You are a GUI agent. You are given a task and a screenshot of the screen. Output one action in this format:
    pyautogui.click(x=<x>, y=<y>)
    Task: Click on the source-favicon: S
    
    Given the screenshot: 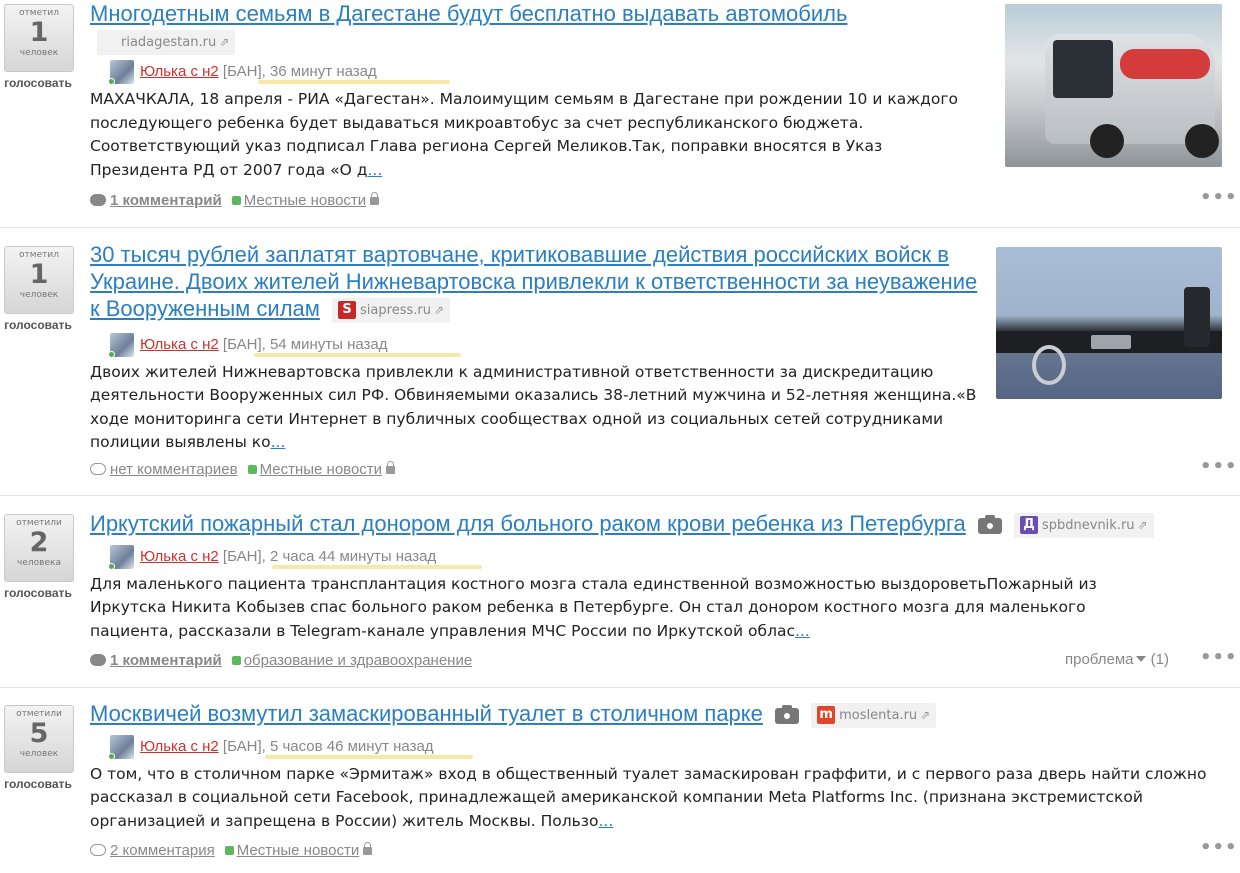 What is the action you would take?
    pyautogui.click(x=347, y=310)
    